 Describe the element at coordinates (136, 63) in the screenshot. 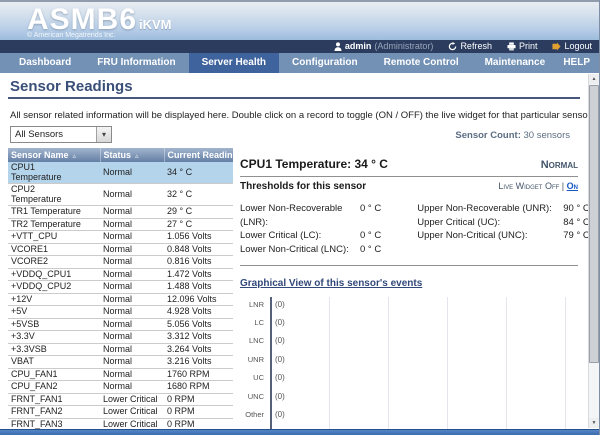

I see `nav-item-fru-information: FRU Information` at that location.